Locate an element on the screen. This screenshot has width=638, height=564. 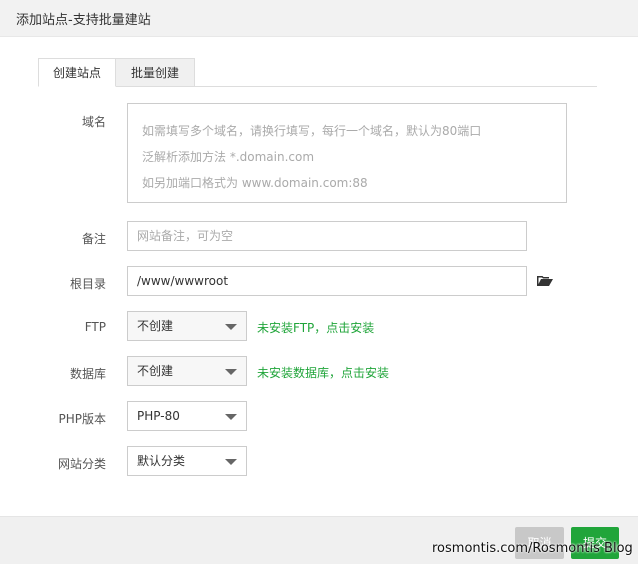
ftp-select: 不创建 is located at coordinates (187, 326).